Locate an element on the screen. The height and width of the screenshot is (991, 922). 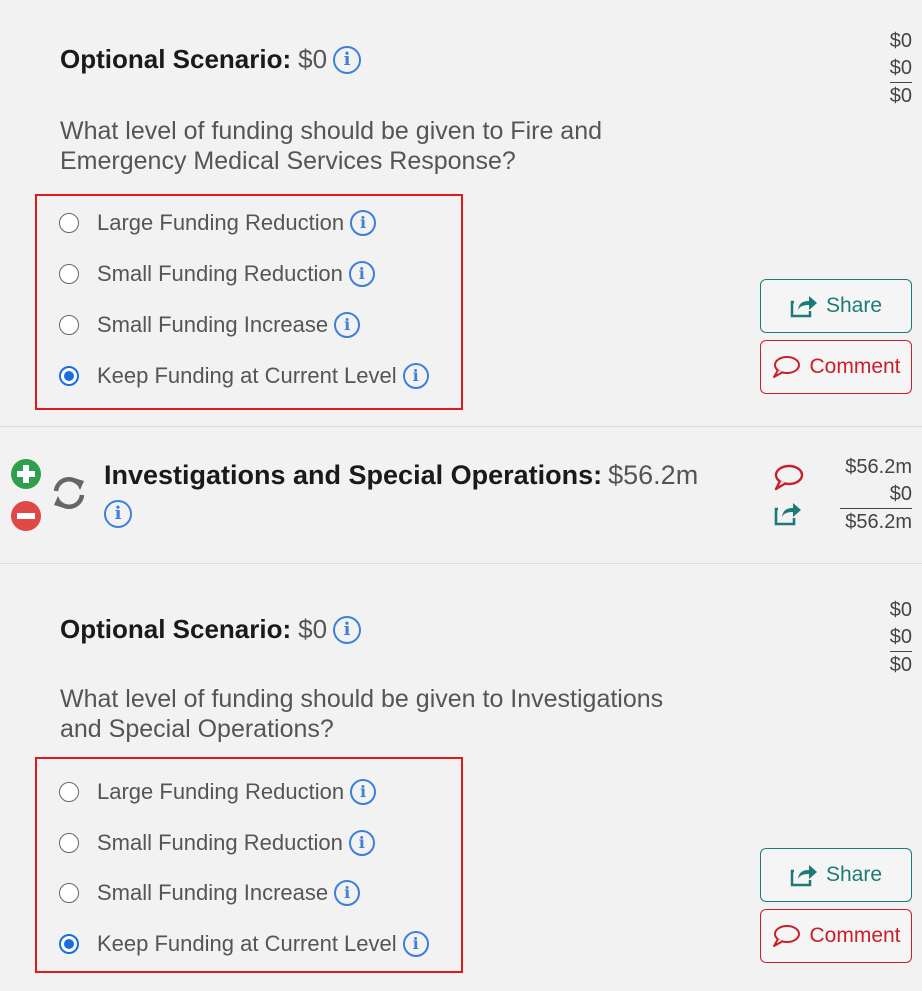
minus-circle-icon is located at coordinates (26, 516).